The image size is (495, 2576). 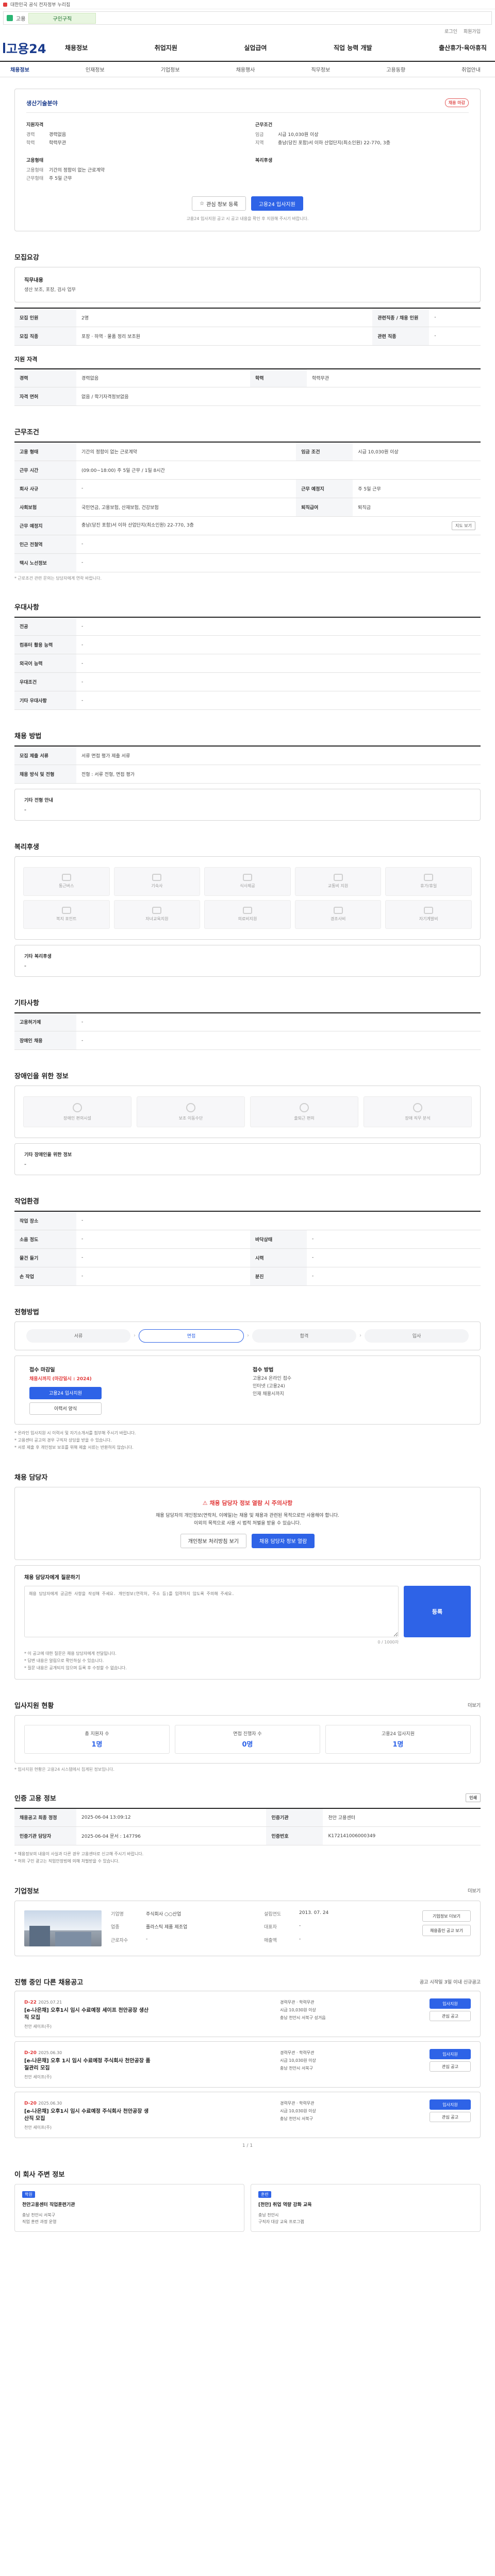 What do you see at coordinates (119, 1940) in the screenshot?
I see `label: 근로자수` at bounding box center [119, 1940].